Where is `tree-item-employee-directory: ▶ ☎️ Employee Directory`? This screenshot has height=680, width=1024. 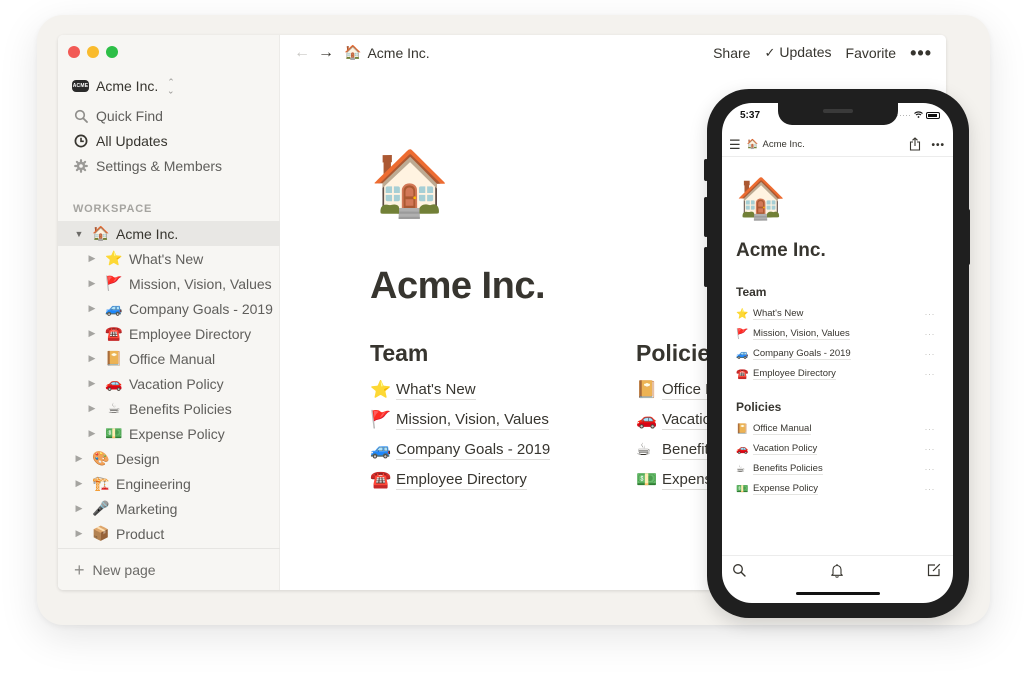 tree-item-employee-directory: ▶ ☎️ Employee Directory is located at coordinates (169, 333).